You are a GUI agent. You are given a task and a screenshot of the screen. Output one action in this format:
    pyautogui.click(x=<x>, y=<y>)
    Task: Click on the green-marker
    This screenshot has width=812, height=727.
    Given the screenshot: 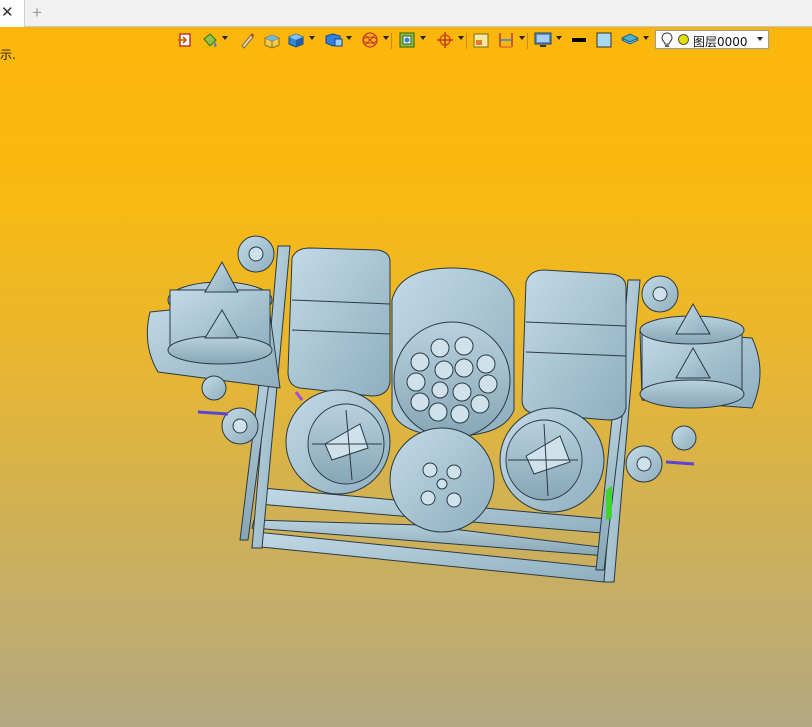 What is the action you would take?
    pyautogui.click(x=609, y=503)
    